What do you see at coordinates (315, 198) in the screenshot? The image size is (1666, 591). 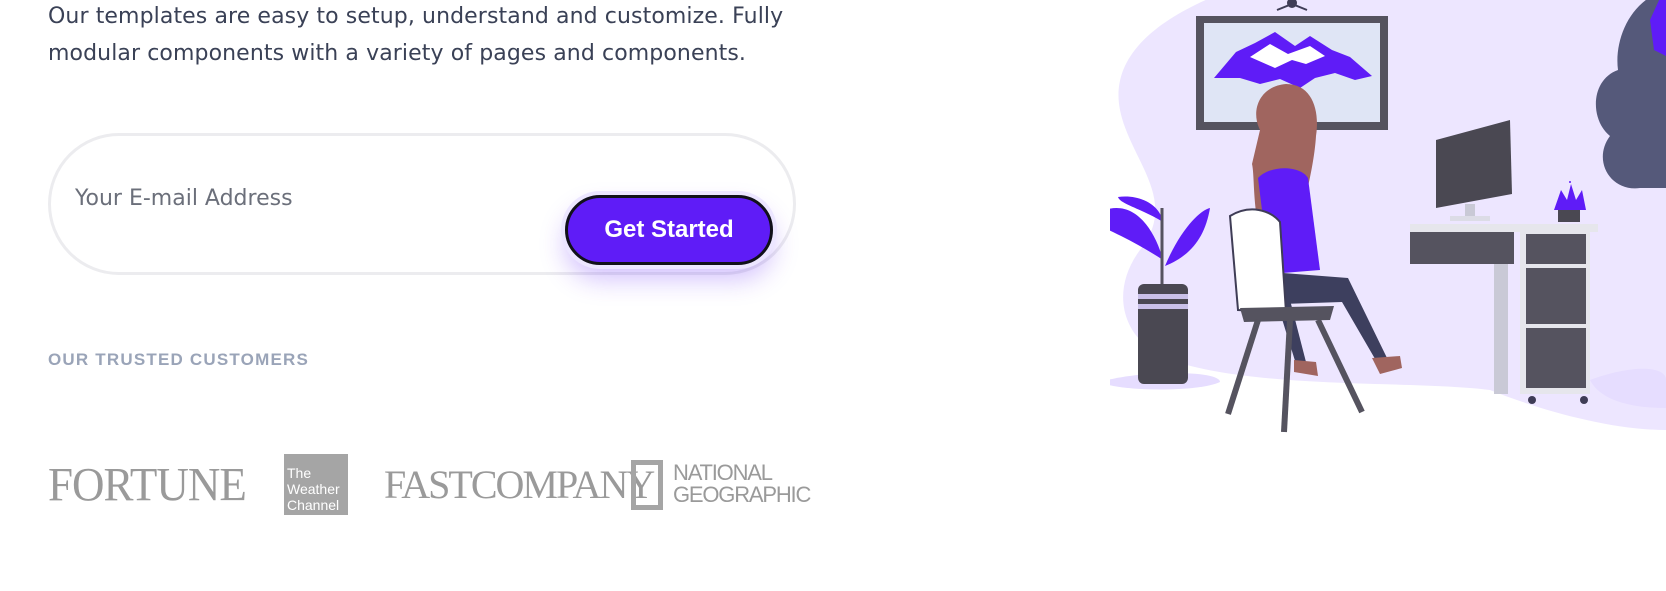 I see `email-input` at bounding box center [315, 198].